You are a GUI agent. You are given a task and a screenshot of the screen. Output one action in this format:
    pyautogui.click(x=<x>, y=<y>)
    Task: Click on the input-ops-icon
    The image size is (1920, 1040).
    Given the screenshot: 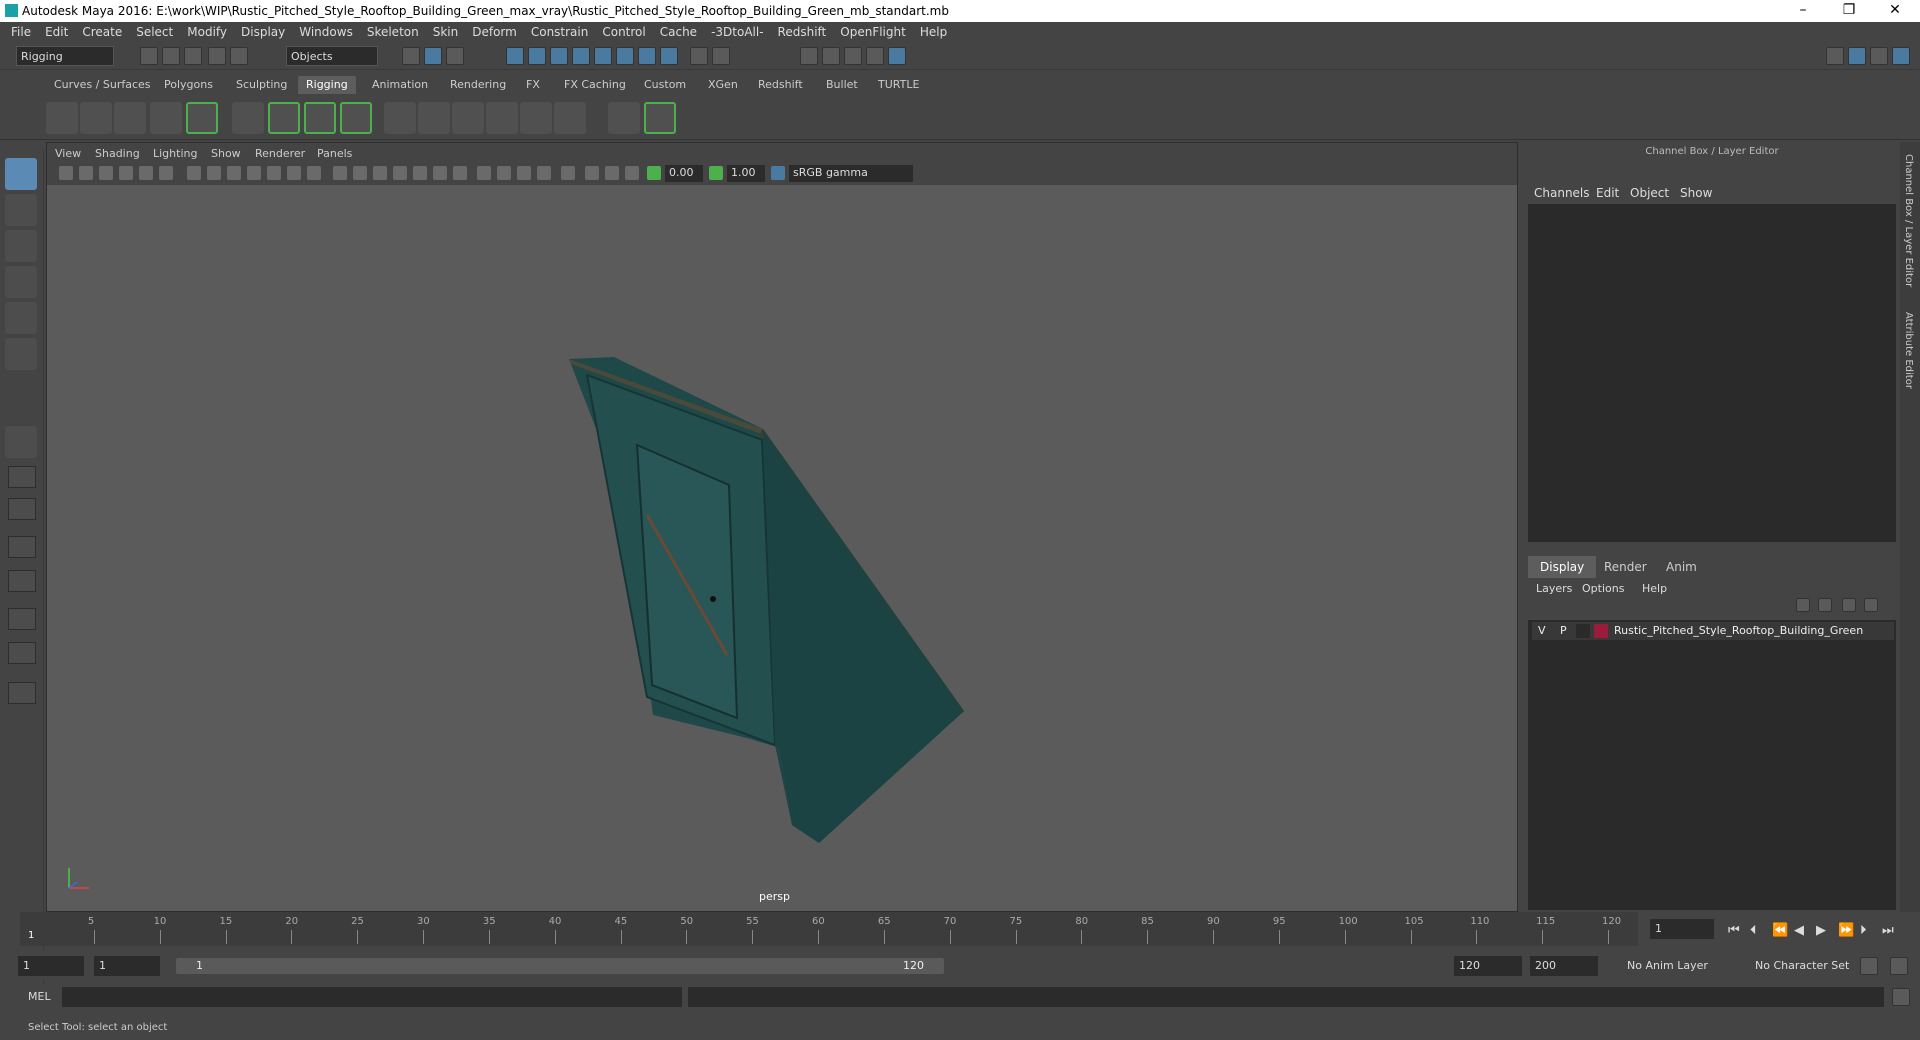 What is the action you would take?
    pyautogui.click(x=721, y=56)
    